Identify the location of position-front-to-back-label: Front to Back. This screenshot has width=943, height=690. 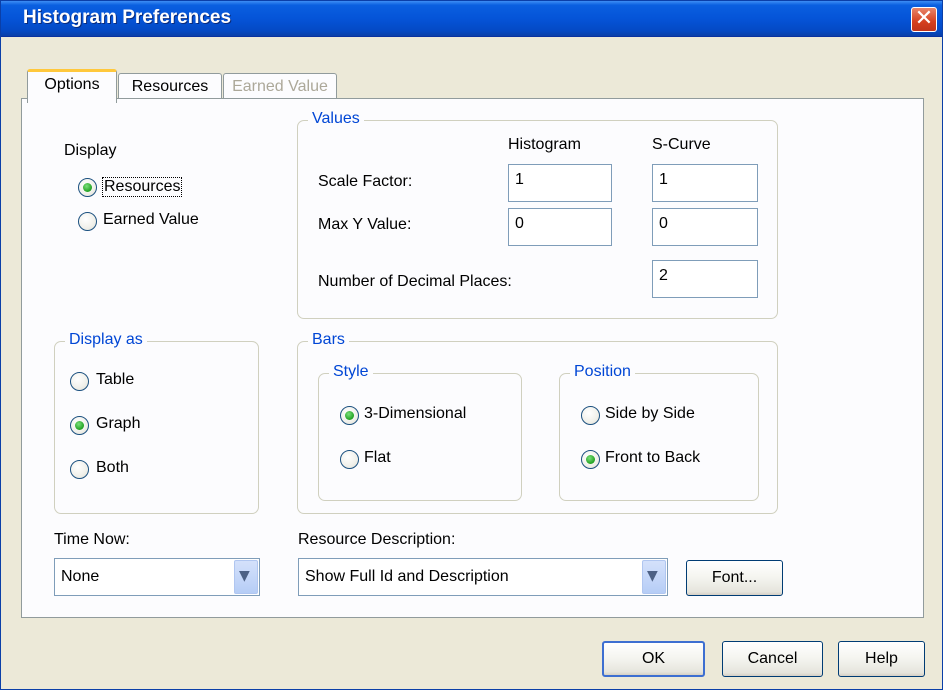
(652, 458).